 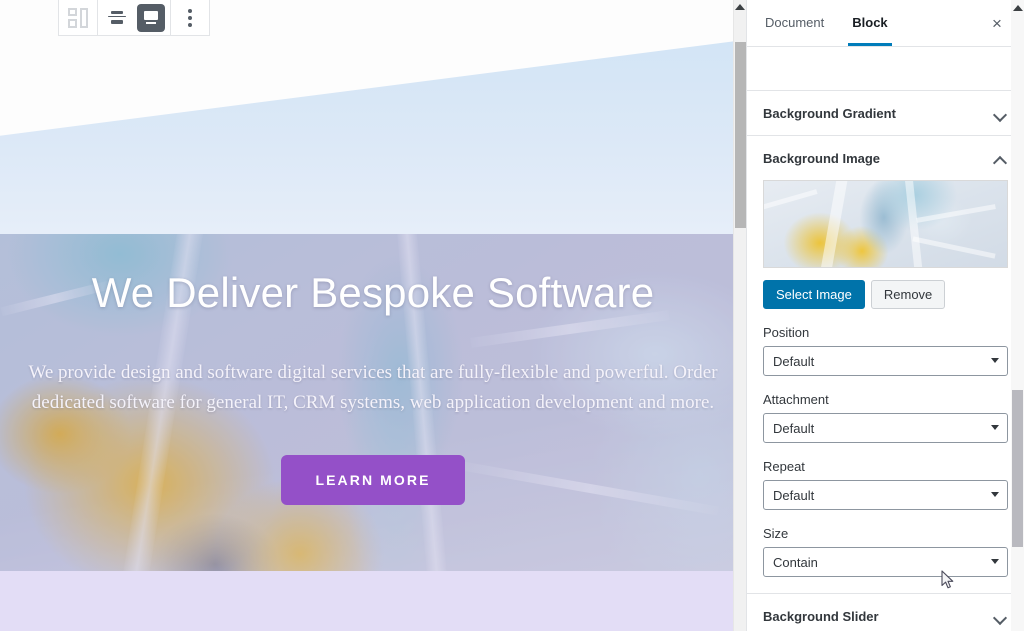 I want to click on panel-background-image-title: Background Image, so click(x=822, y=158).